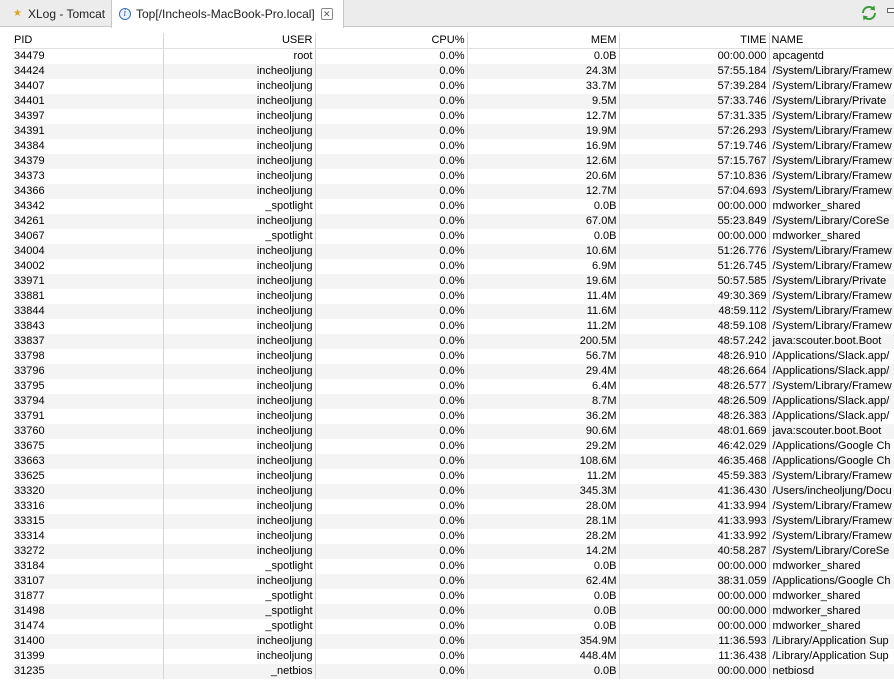  Describe the element at coordinates (889, 13) in the screenshot. I see `minimize-icon` at that location.